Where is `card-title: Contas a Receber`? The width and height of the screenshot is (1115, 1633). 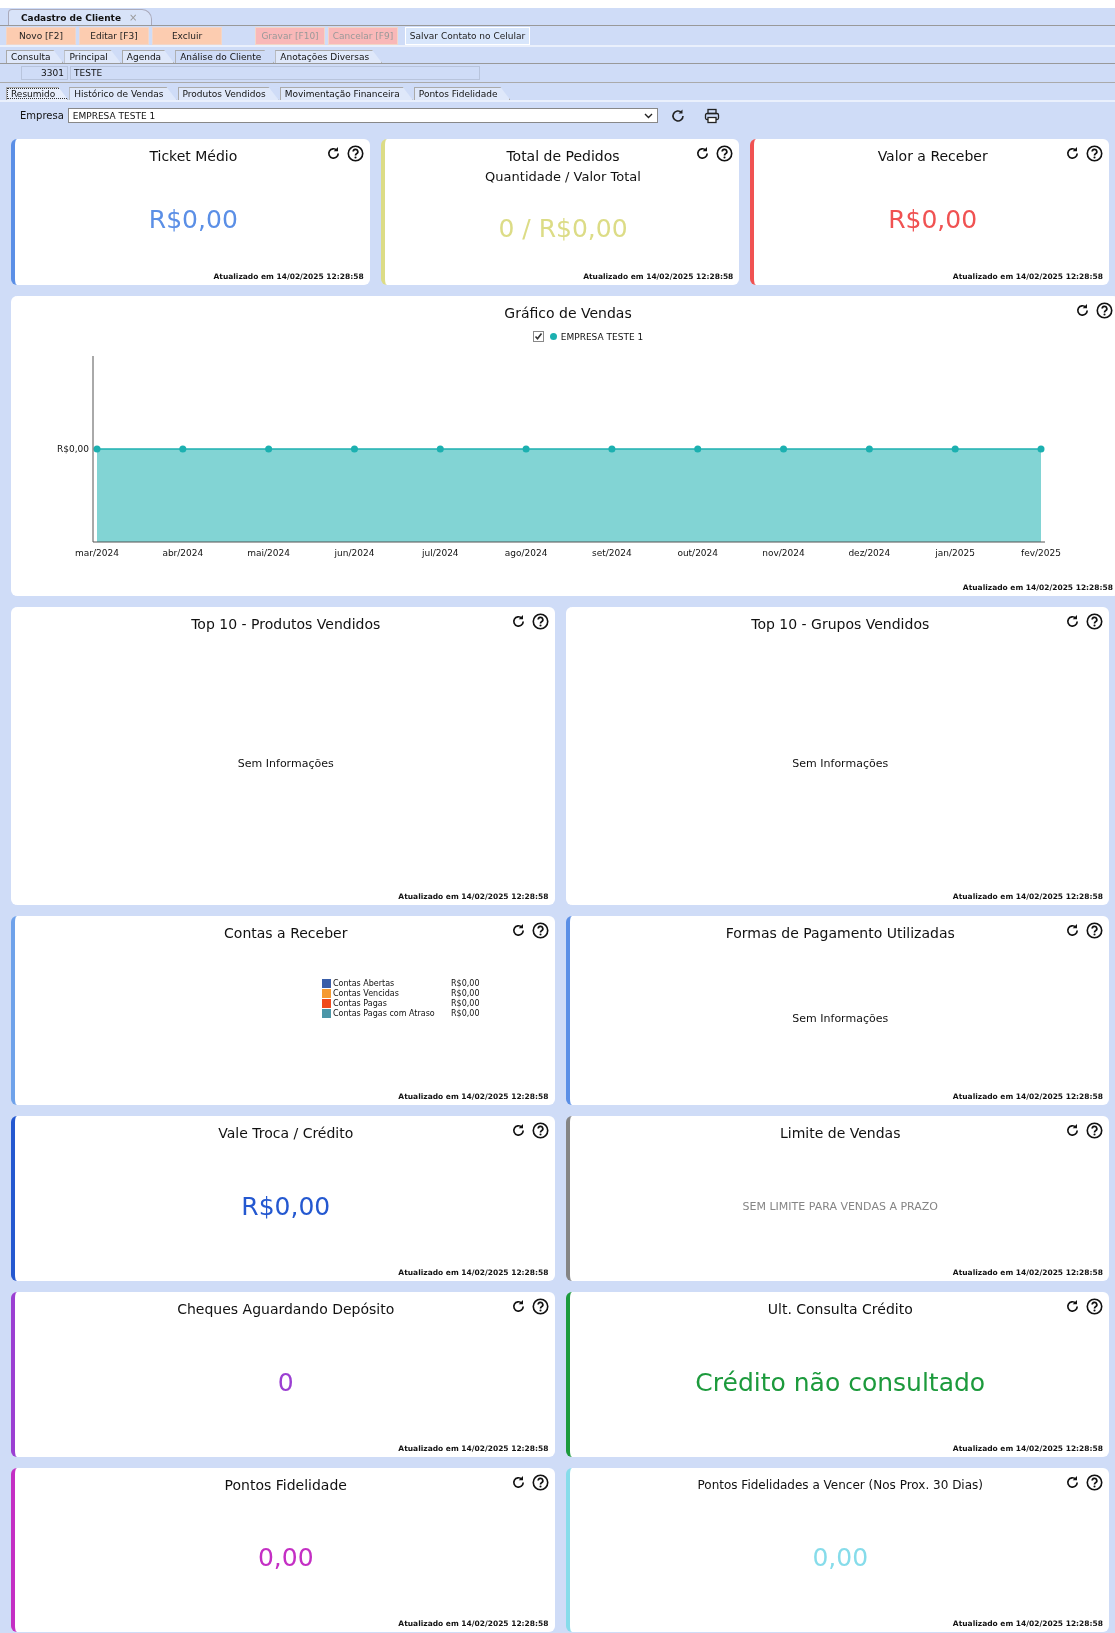 card-title: Contas a Receber is located at coordinates (286, 933).